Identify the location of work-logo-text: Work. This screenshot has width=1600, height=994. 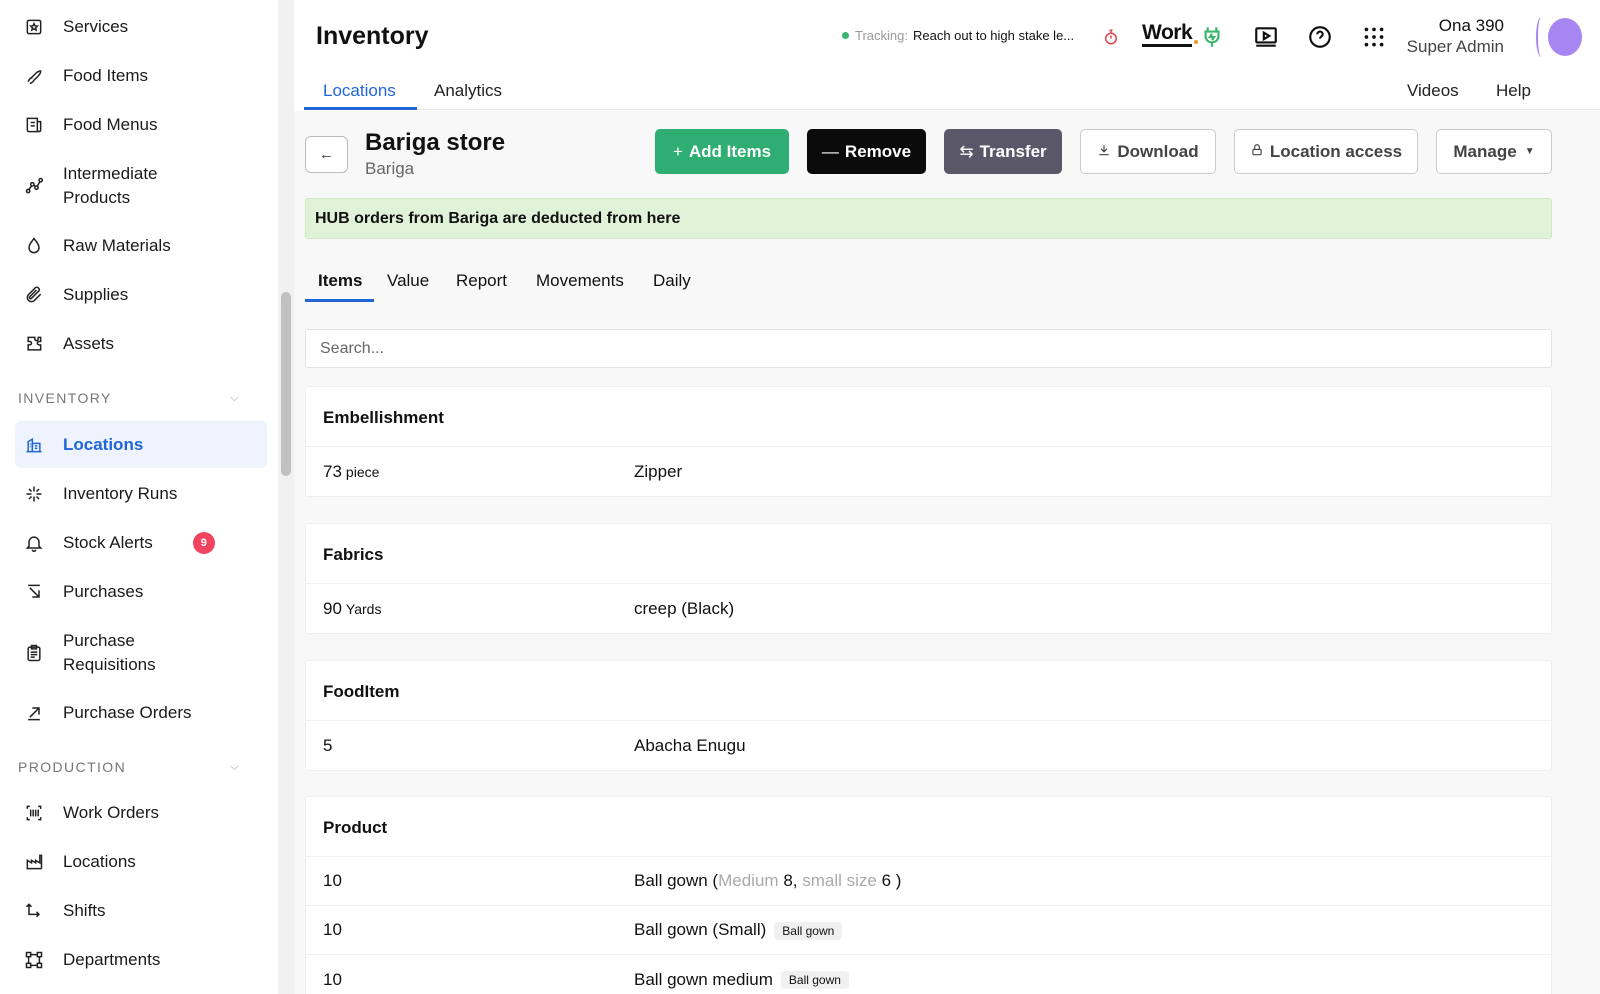
(1167, 32).